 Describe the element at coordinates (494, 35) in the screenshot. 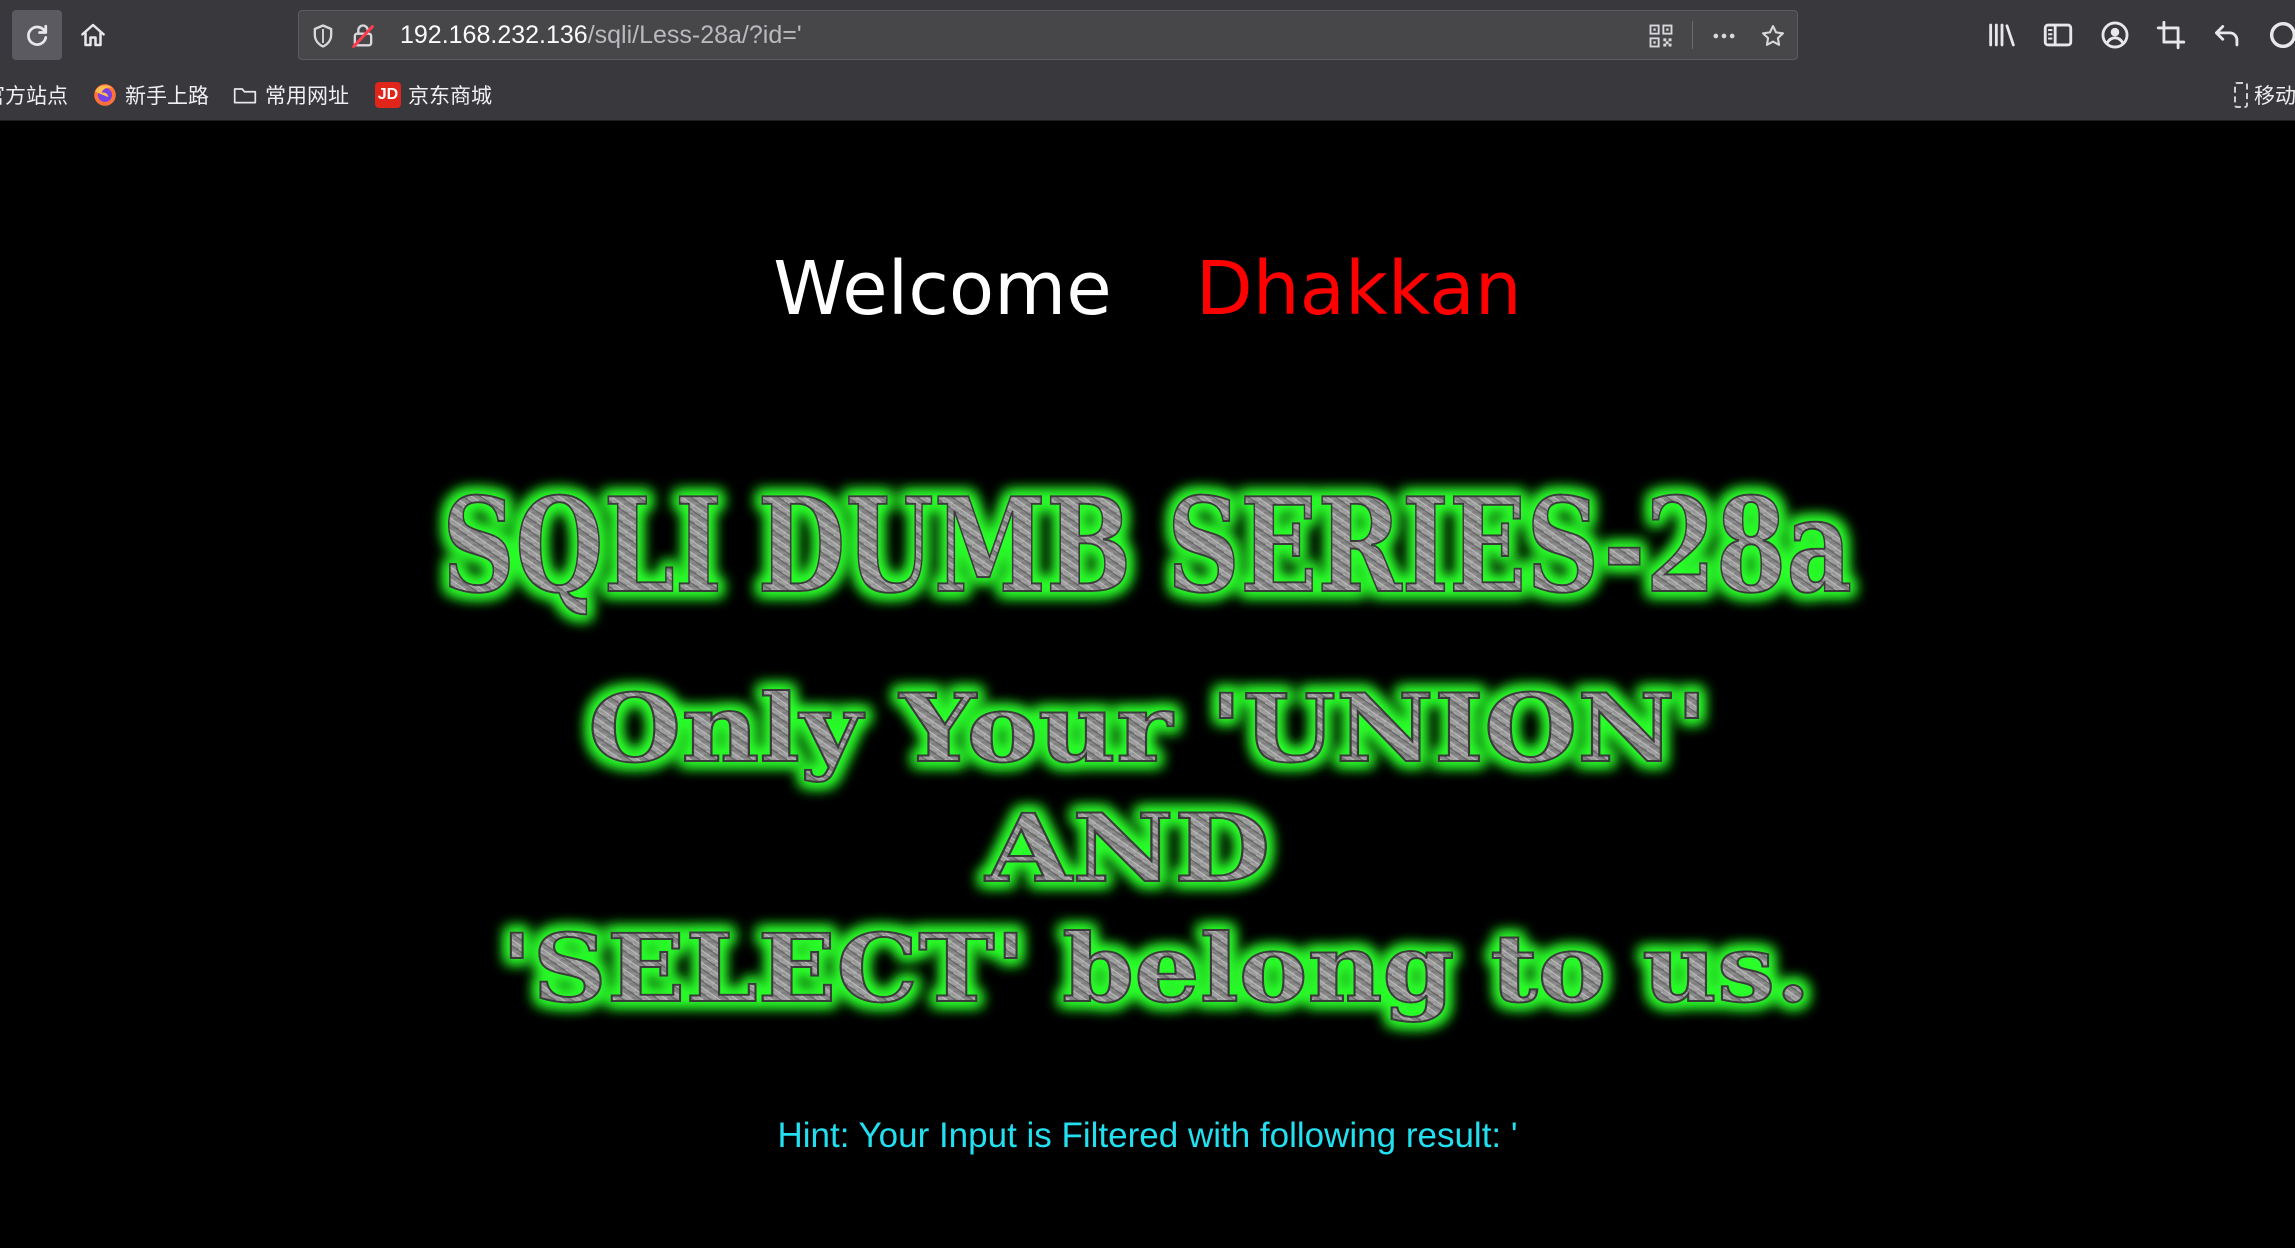

I see `url-host: 192.168.232.136` at that location.